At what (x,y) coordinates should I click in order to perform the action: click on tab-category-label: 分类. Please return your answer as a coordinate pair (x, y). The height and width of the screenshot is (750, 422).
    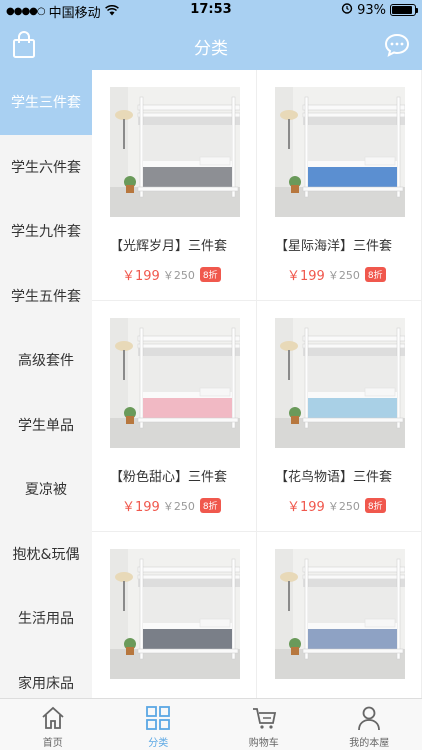
    Looking at the image, I should click on (158, 743).